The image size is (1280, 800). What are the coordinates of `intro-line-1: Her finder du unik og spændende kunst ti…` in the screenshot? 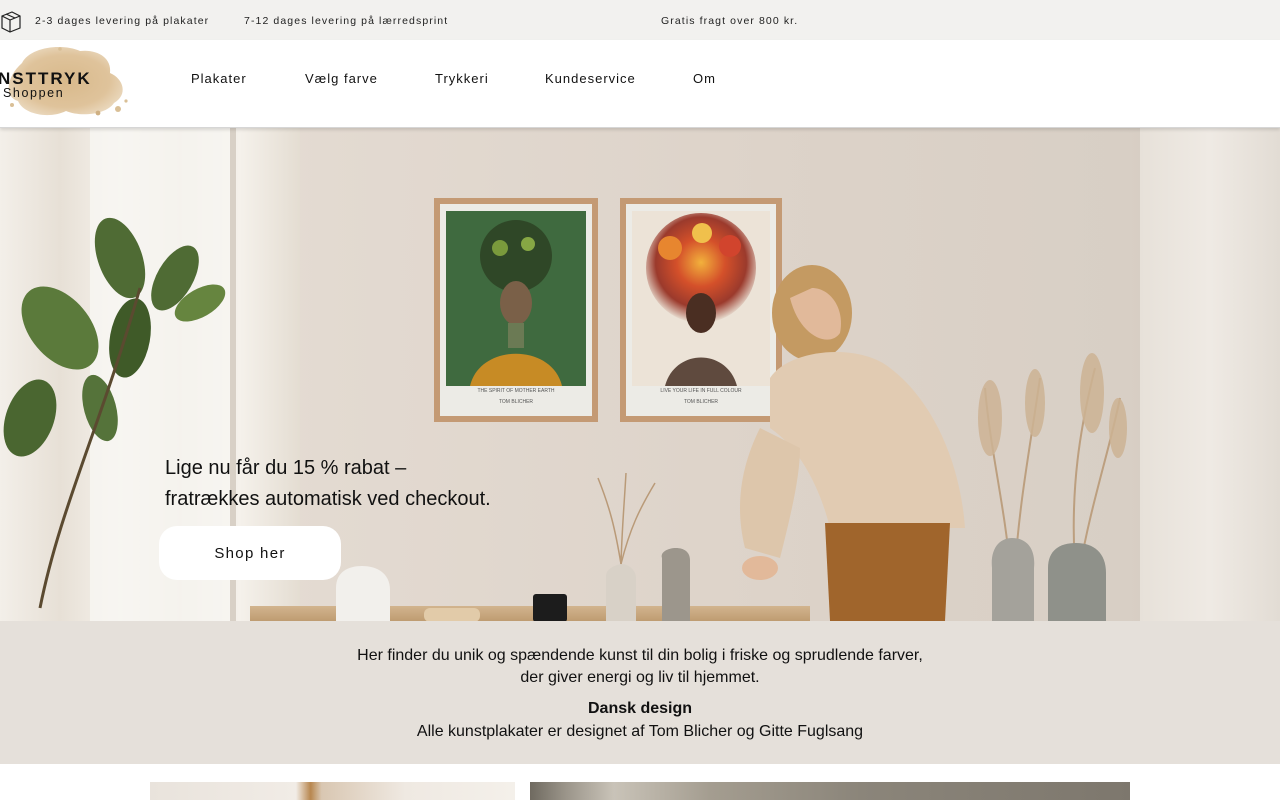 It's located at (640, 655).